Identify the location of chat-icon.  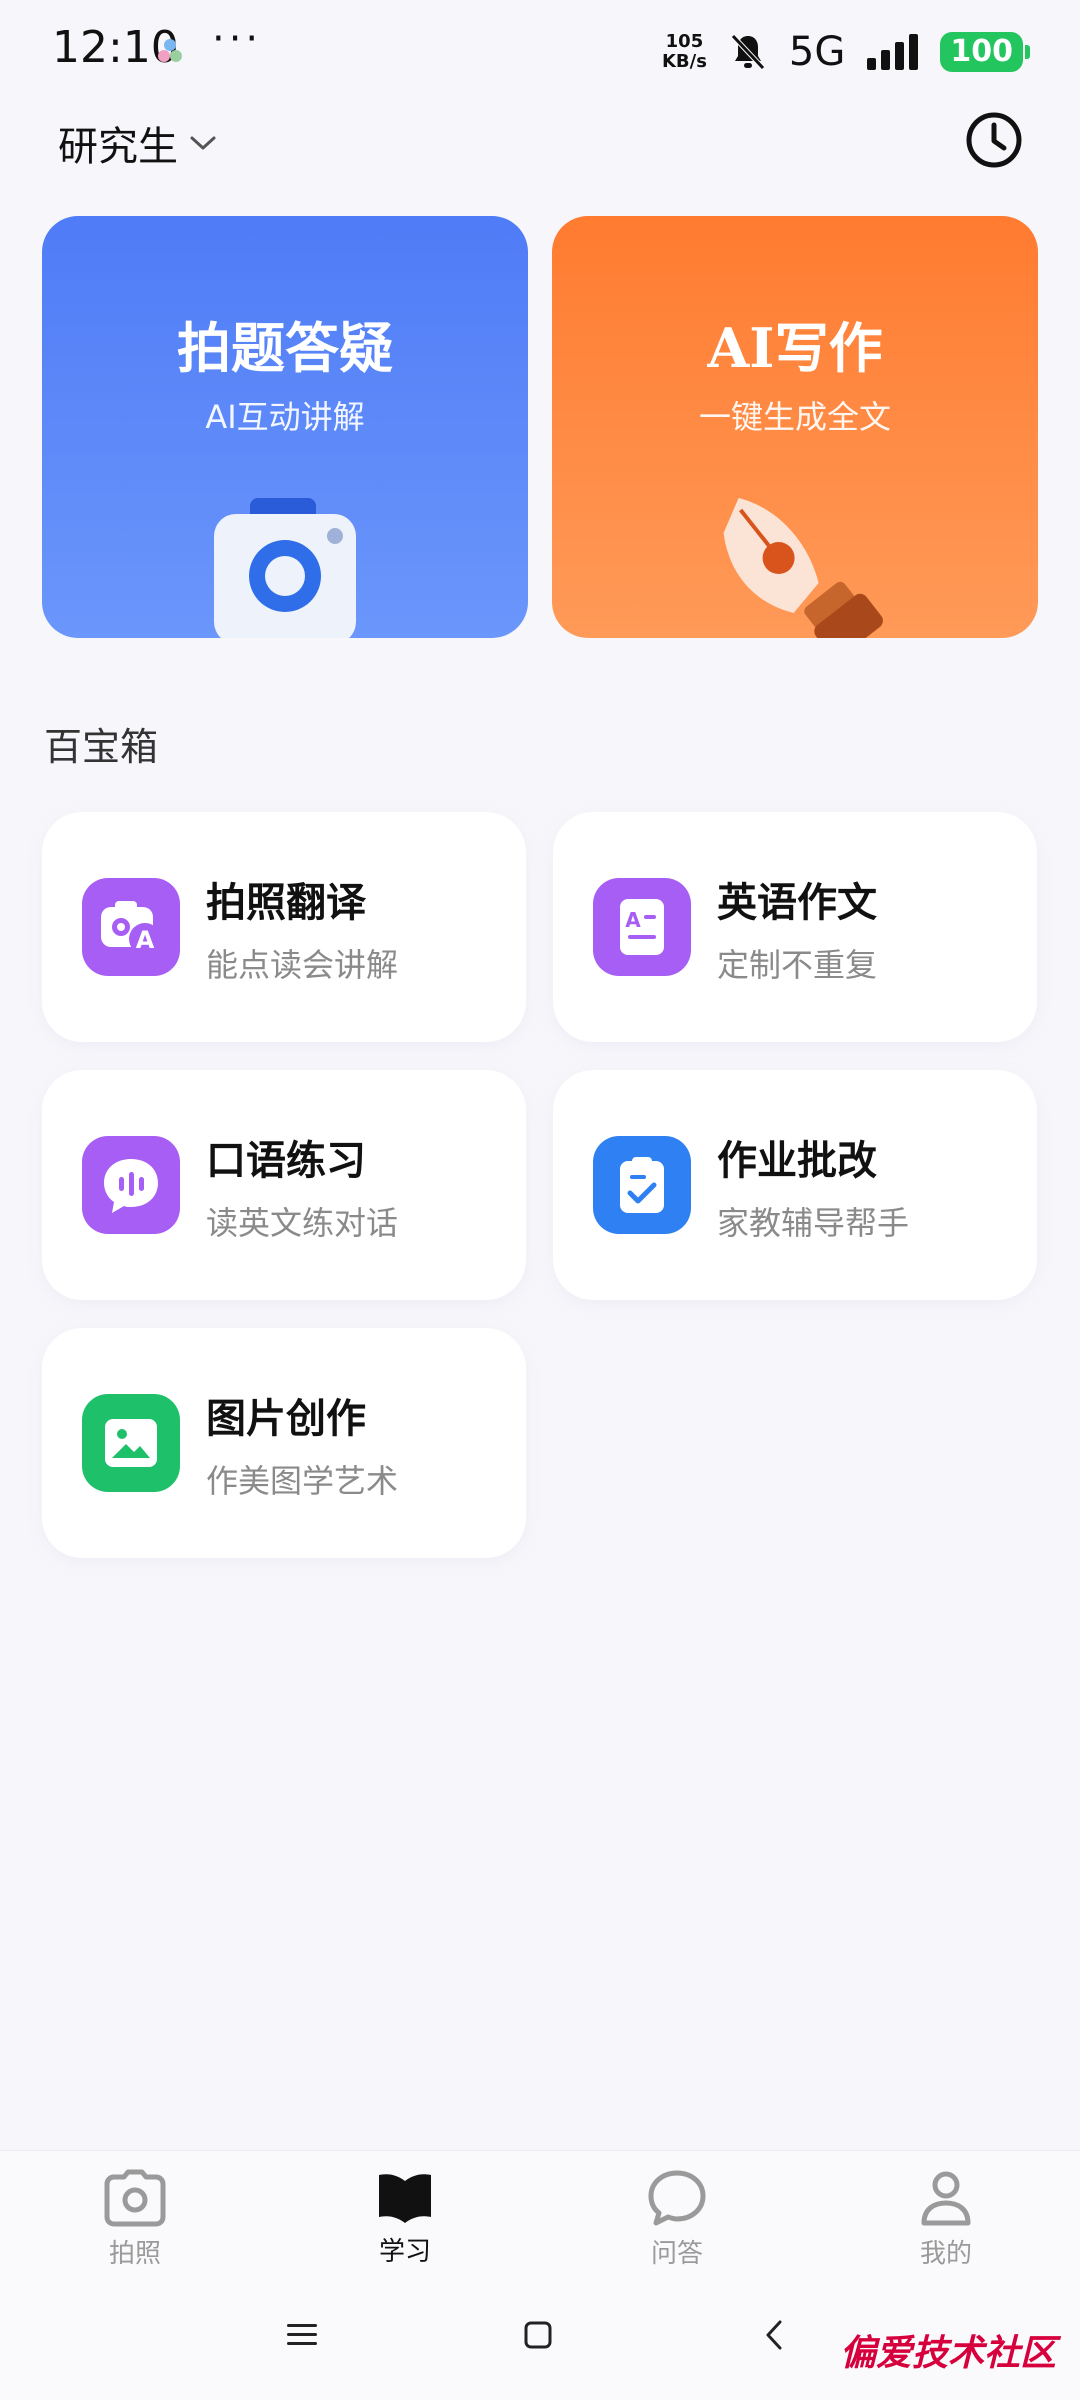
(677, 2198).